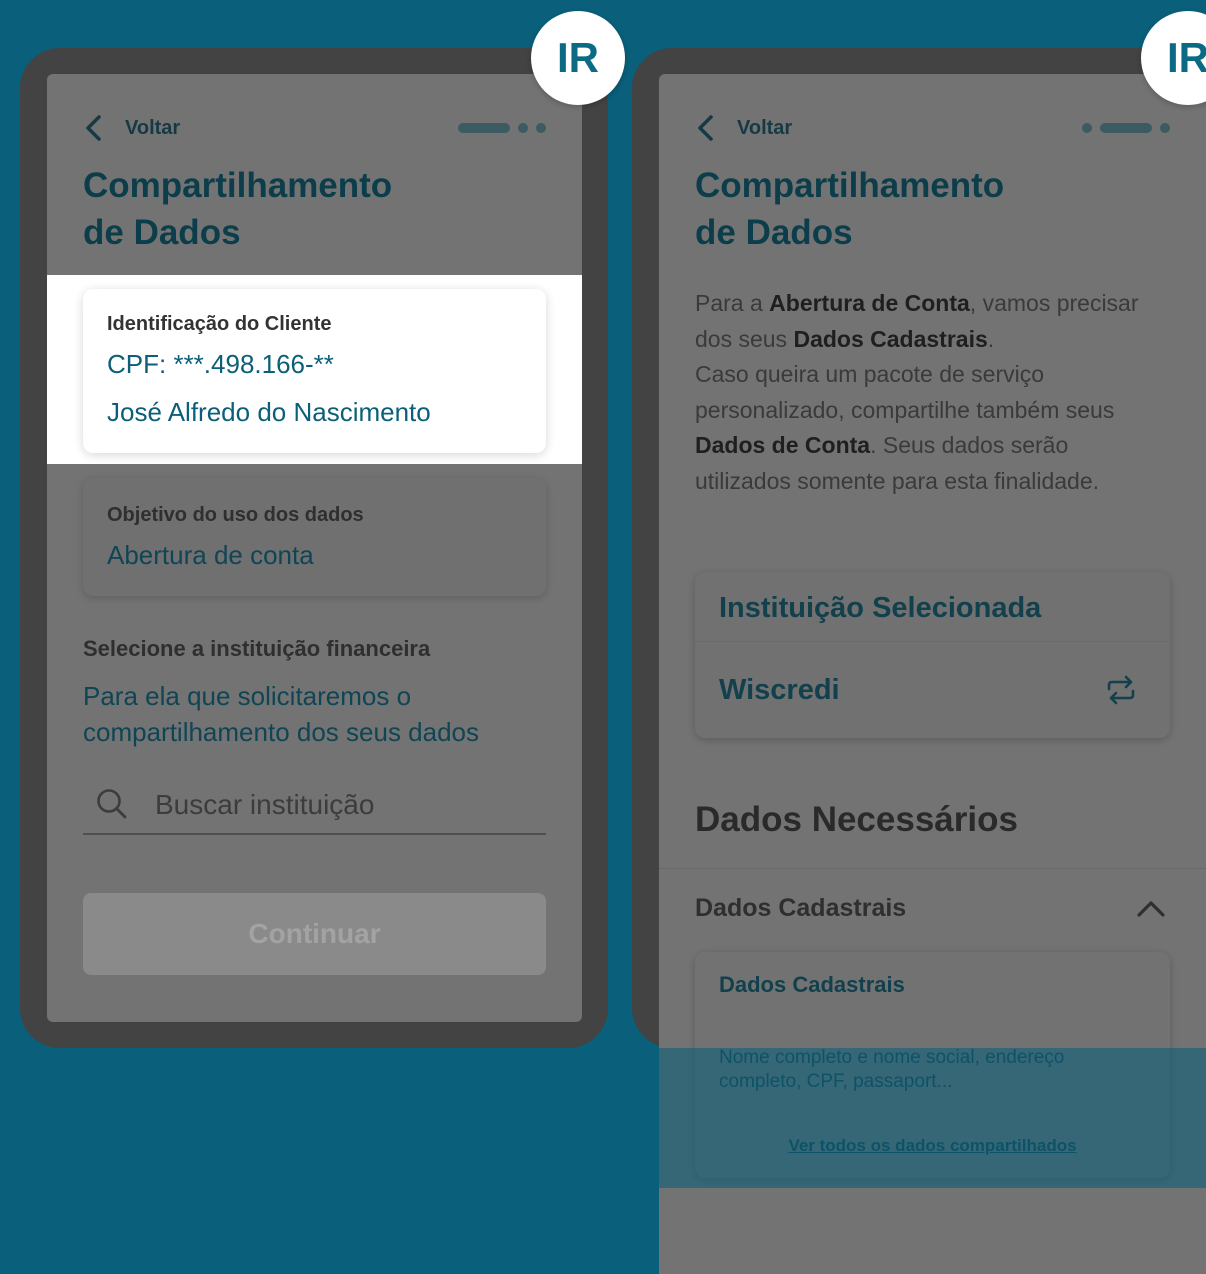  What do you see at coordinates (1151, 908) in the screenshot?
I see `chevron-up-icon` at bounding box center [1151, 908].